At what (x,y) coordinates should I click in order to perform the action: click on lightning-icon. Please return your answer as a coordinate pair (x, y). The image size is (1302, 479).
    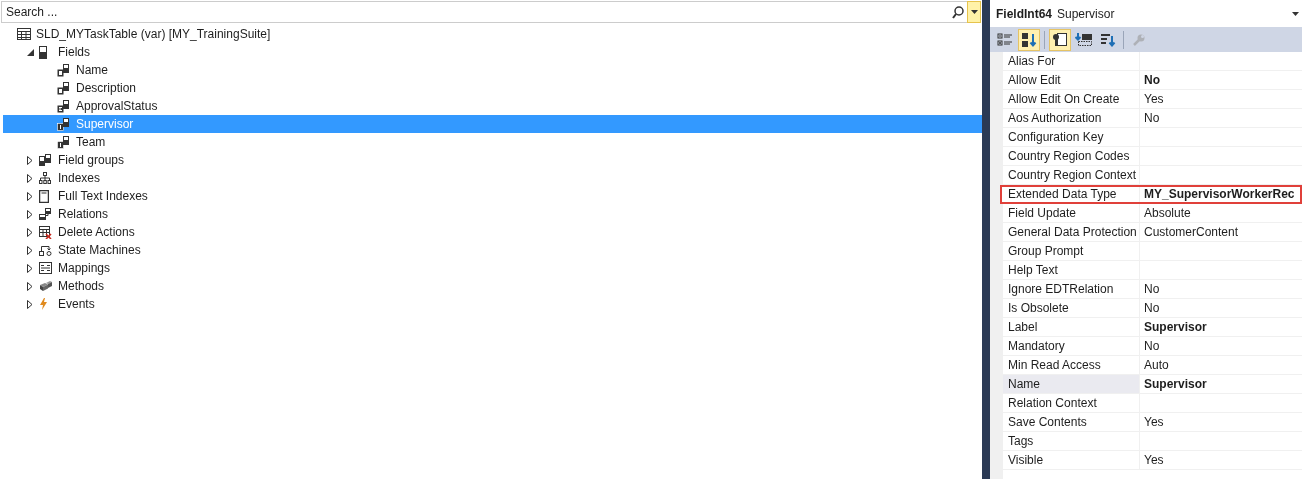
    Looking at the image, I should click on (43, 304).